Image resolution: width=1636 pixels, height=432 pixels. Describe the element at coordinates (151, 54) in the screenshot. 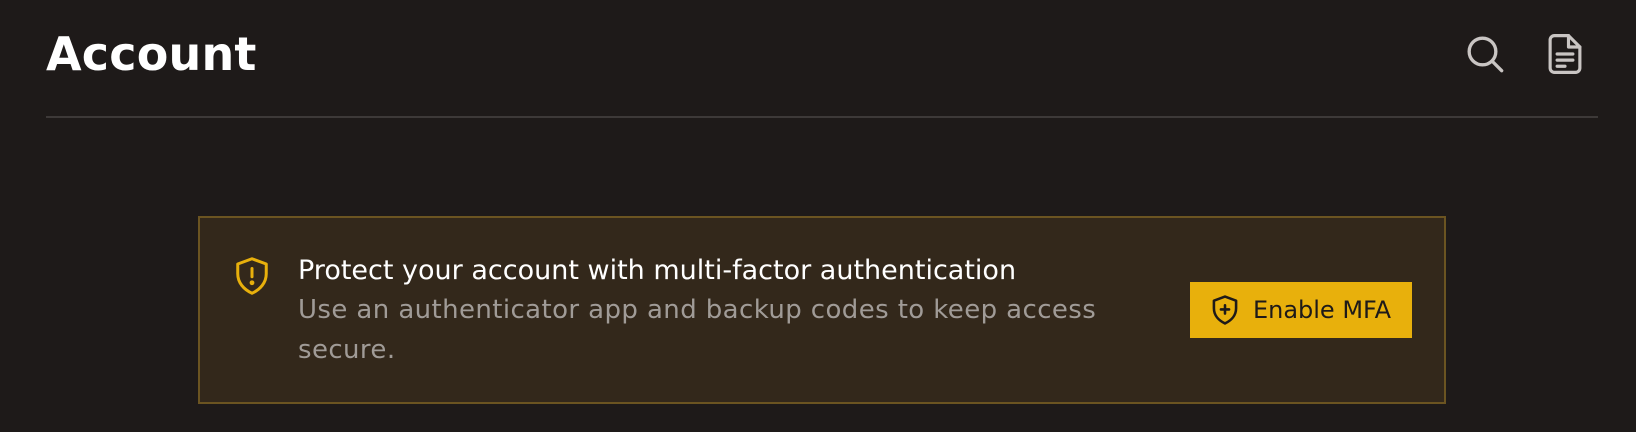

I see `page-title: Account` at that location.